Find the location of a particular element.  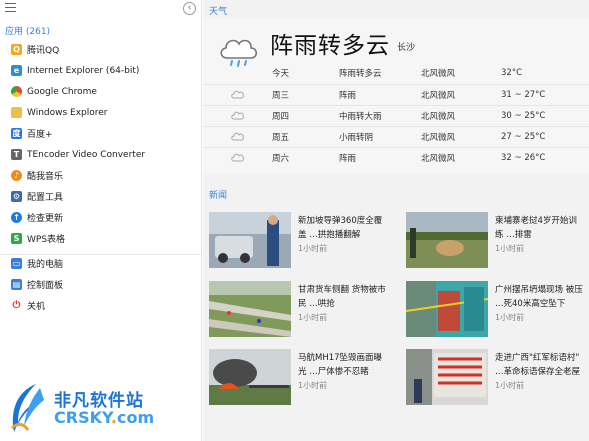

qq-icon: Q is located at coordinates (16, 49).